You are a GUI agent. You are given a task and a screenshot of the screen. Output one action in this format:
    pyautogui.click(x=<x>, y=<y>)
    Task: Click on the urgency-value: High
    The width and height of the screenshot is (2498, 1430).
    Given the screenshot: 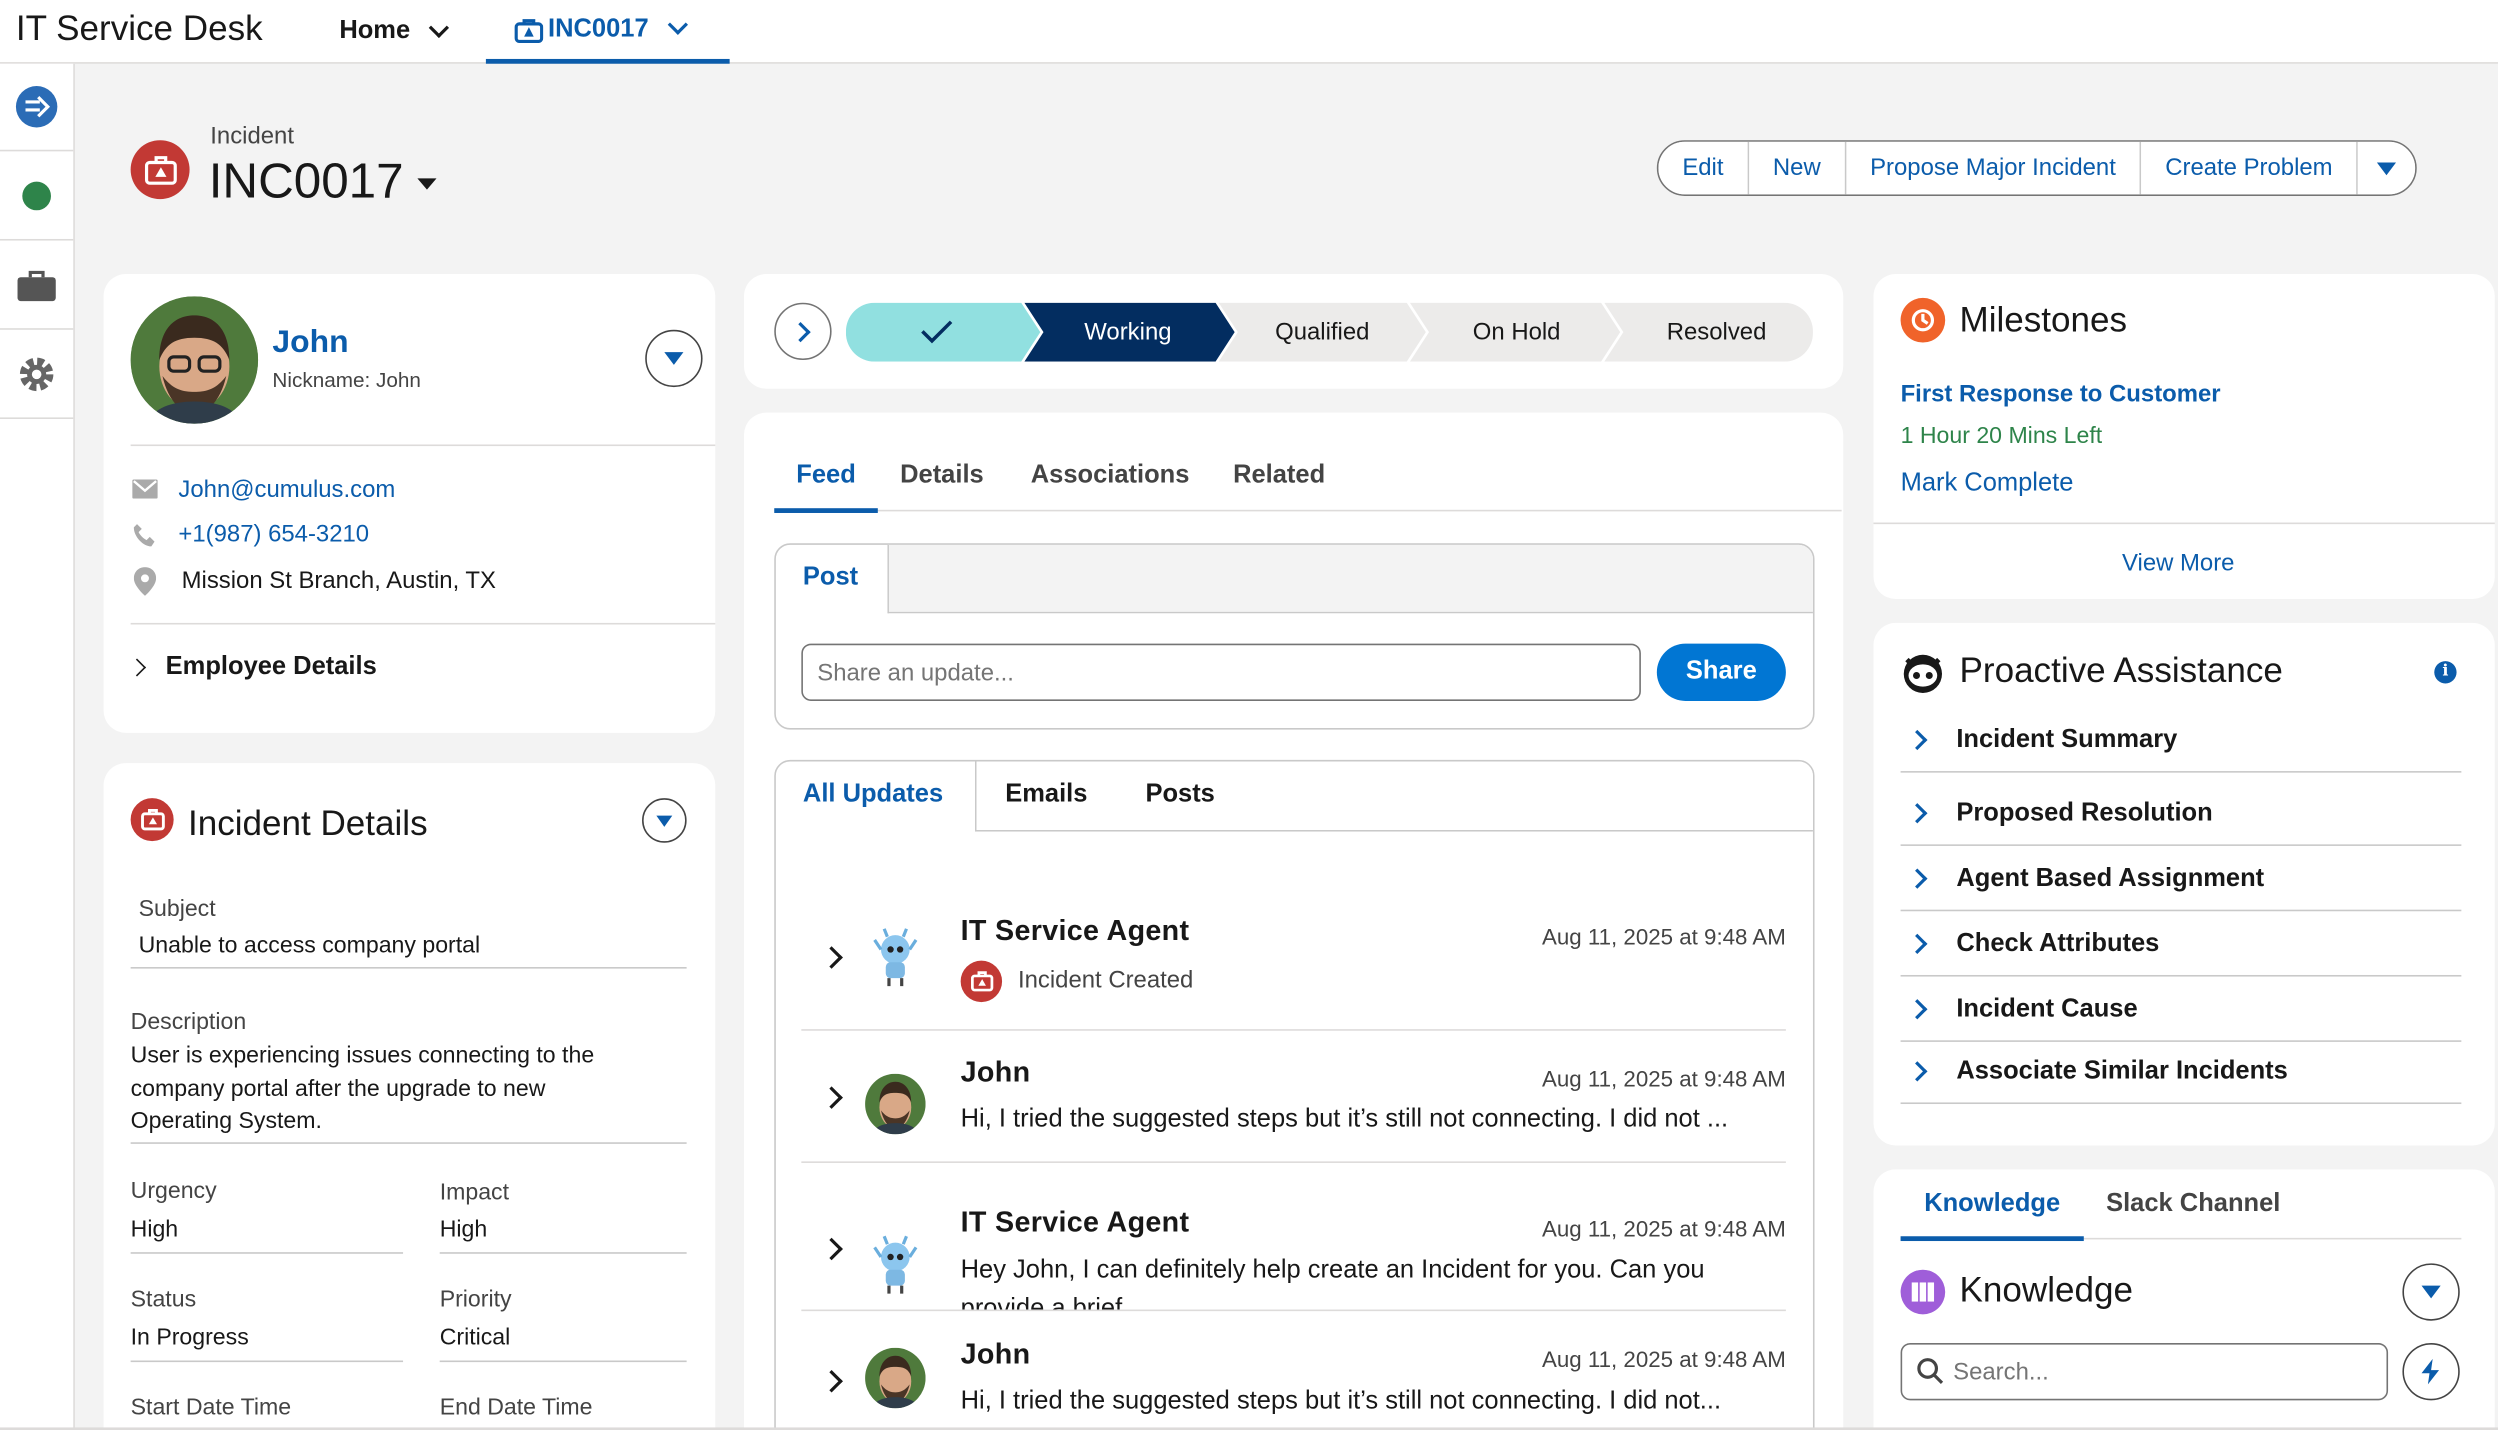 What is the action you would take?
    pyautogui.click(x=154, y=1230)
    